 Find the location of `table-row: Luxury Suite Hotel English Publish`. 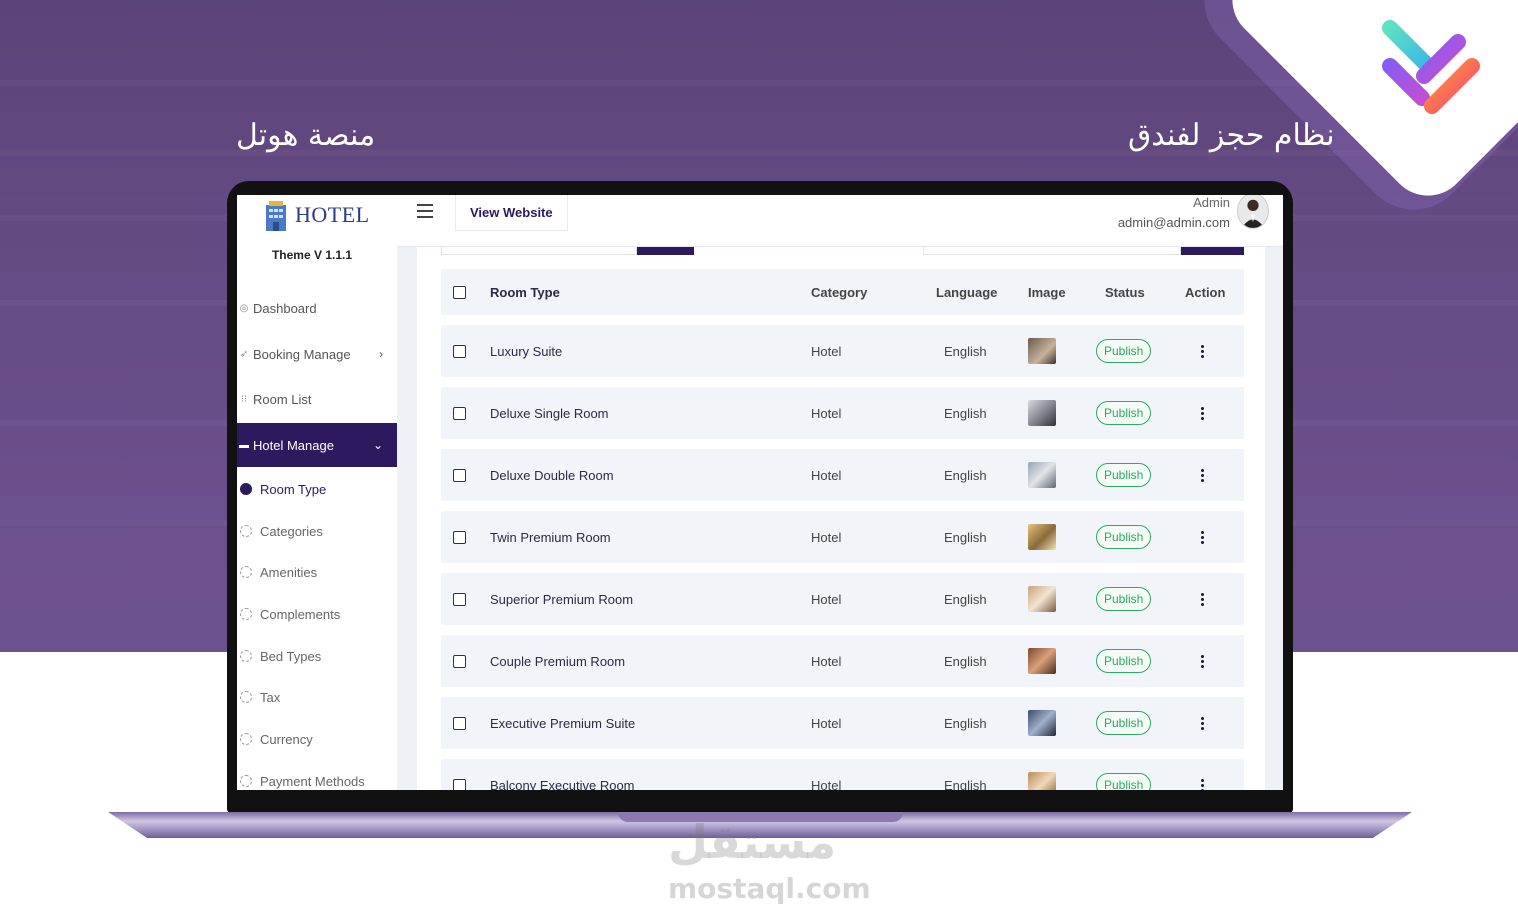

table-row: Luxury Suite Hotel English Publish is located at coordinates (842, 351).